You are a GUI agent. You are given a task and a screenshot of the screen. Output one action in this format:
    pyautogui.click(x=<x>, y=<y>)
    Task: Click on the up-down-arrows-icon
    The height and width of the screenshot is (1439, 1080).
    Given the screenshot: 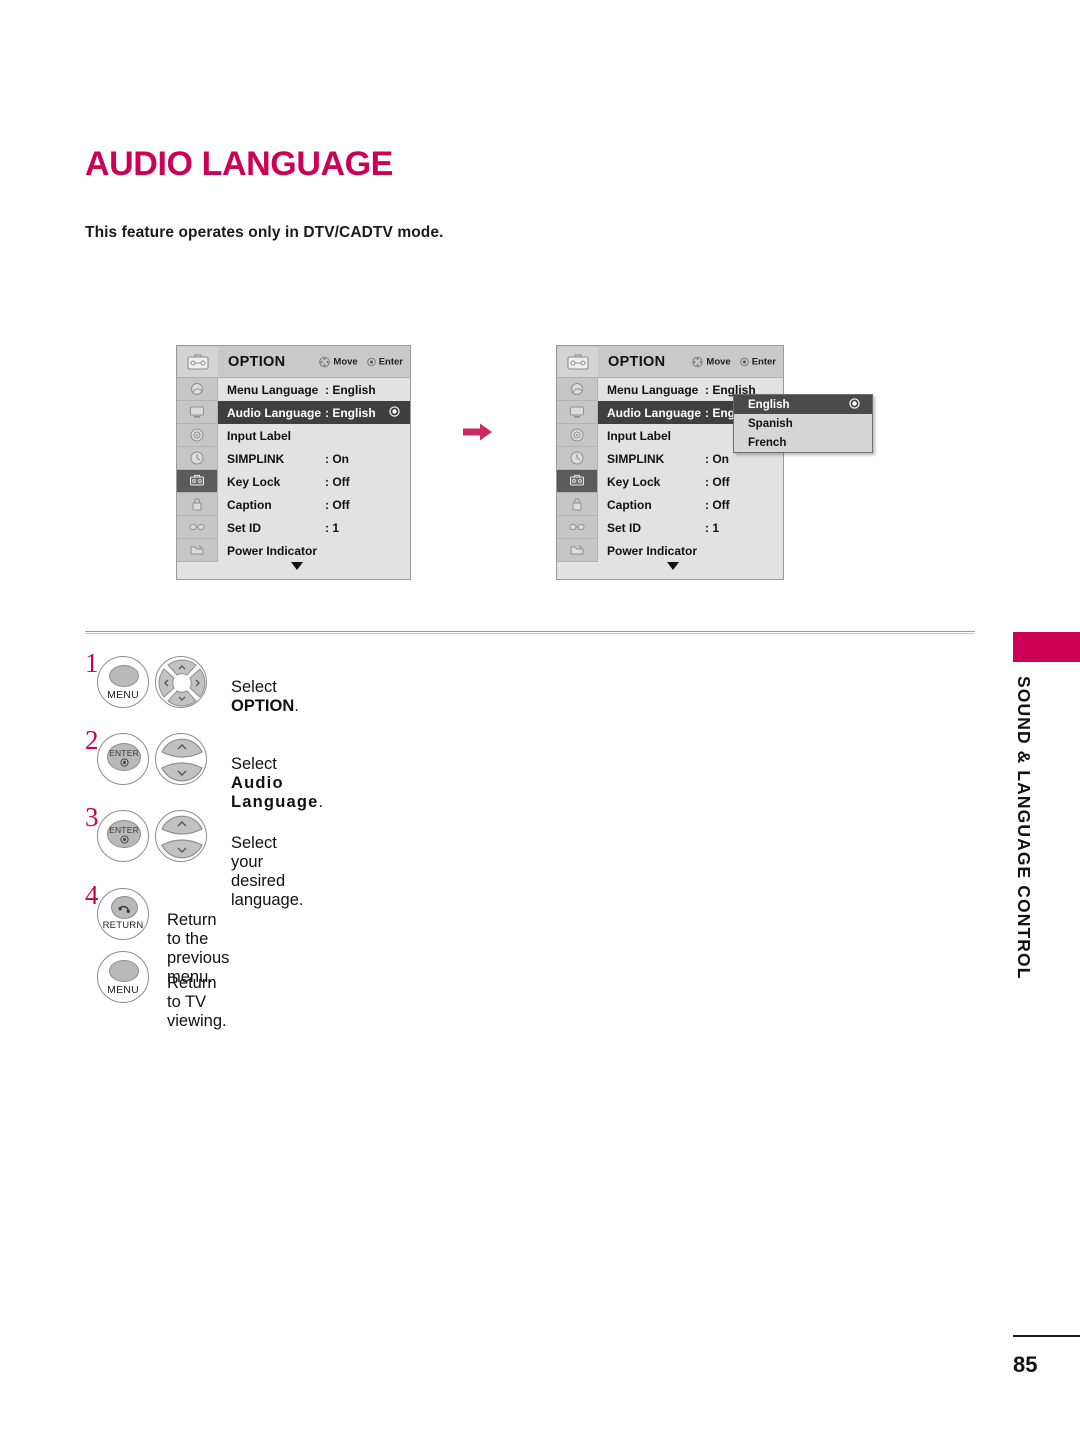 What is the action you would take?
    pyautogui.click(x=182, y=837)
    